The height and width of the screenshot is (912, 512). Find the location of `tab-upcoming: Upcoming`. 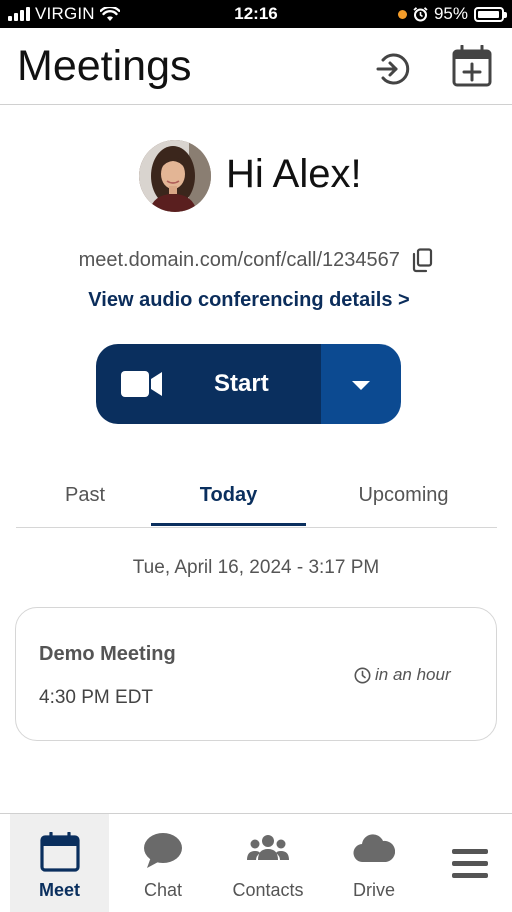

tab-upcoming: Upcoming is located at coordinates (403, 495).